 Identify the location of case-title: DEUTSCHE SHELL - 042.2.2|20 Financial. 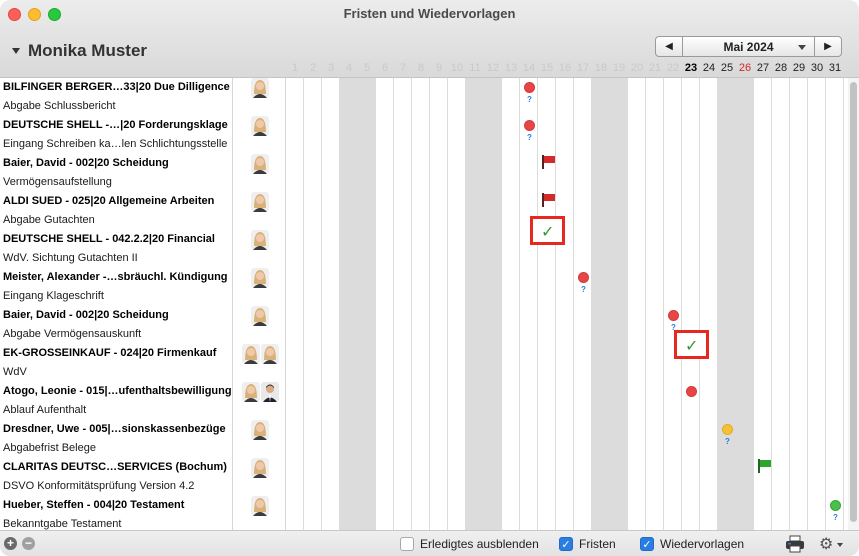
(109, 239).